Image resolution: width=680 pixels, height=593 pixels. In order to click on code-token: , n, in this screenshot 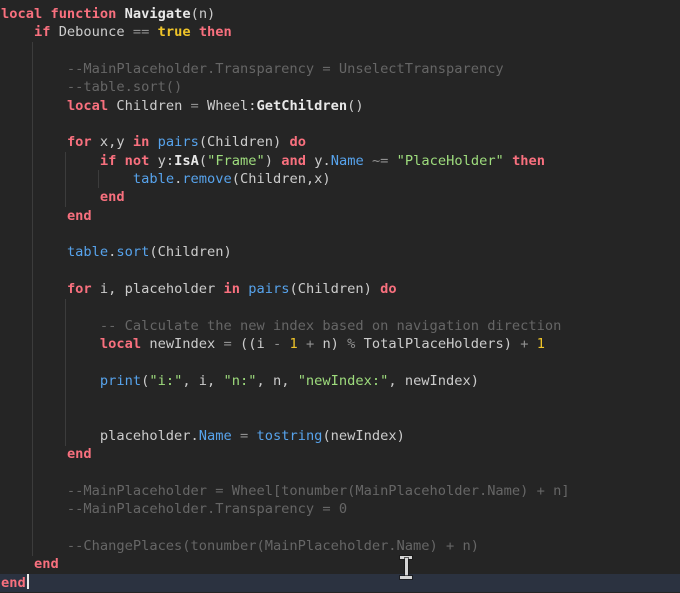, I will do `click(277, 380)`.